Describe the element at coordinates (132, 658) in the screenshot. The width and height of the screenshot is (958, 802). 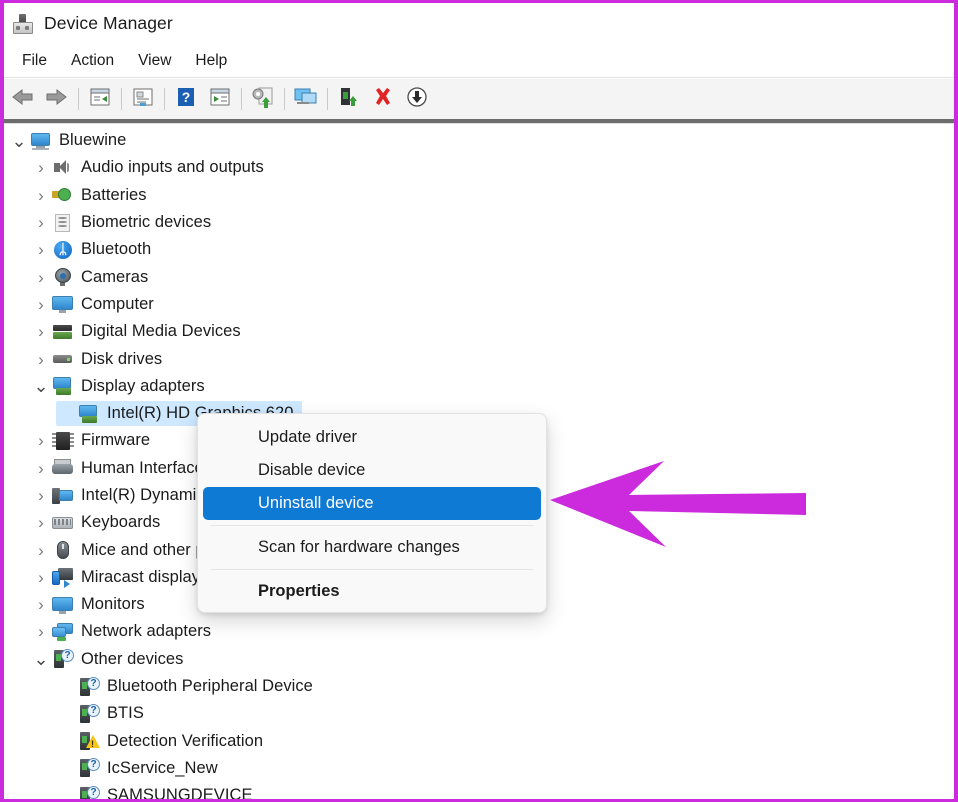
I see `tree-item-label: Other devices` at that location.